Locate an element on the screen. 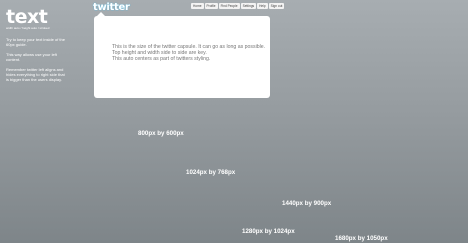 The height and width of the screenshot is (243, 468). guide-label-1680x1050: 1680px by 1050px is located at coordinates (361, 238).